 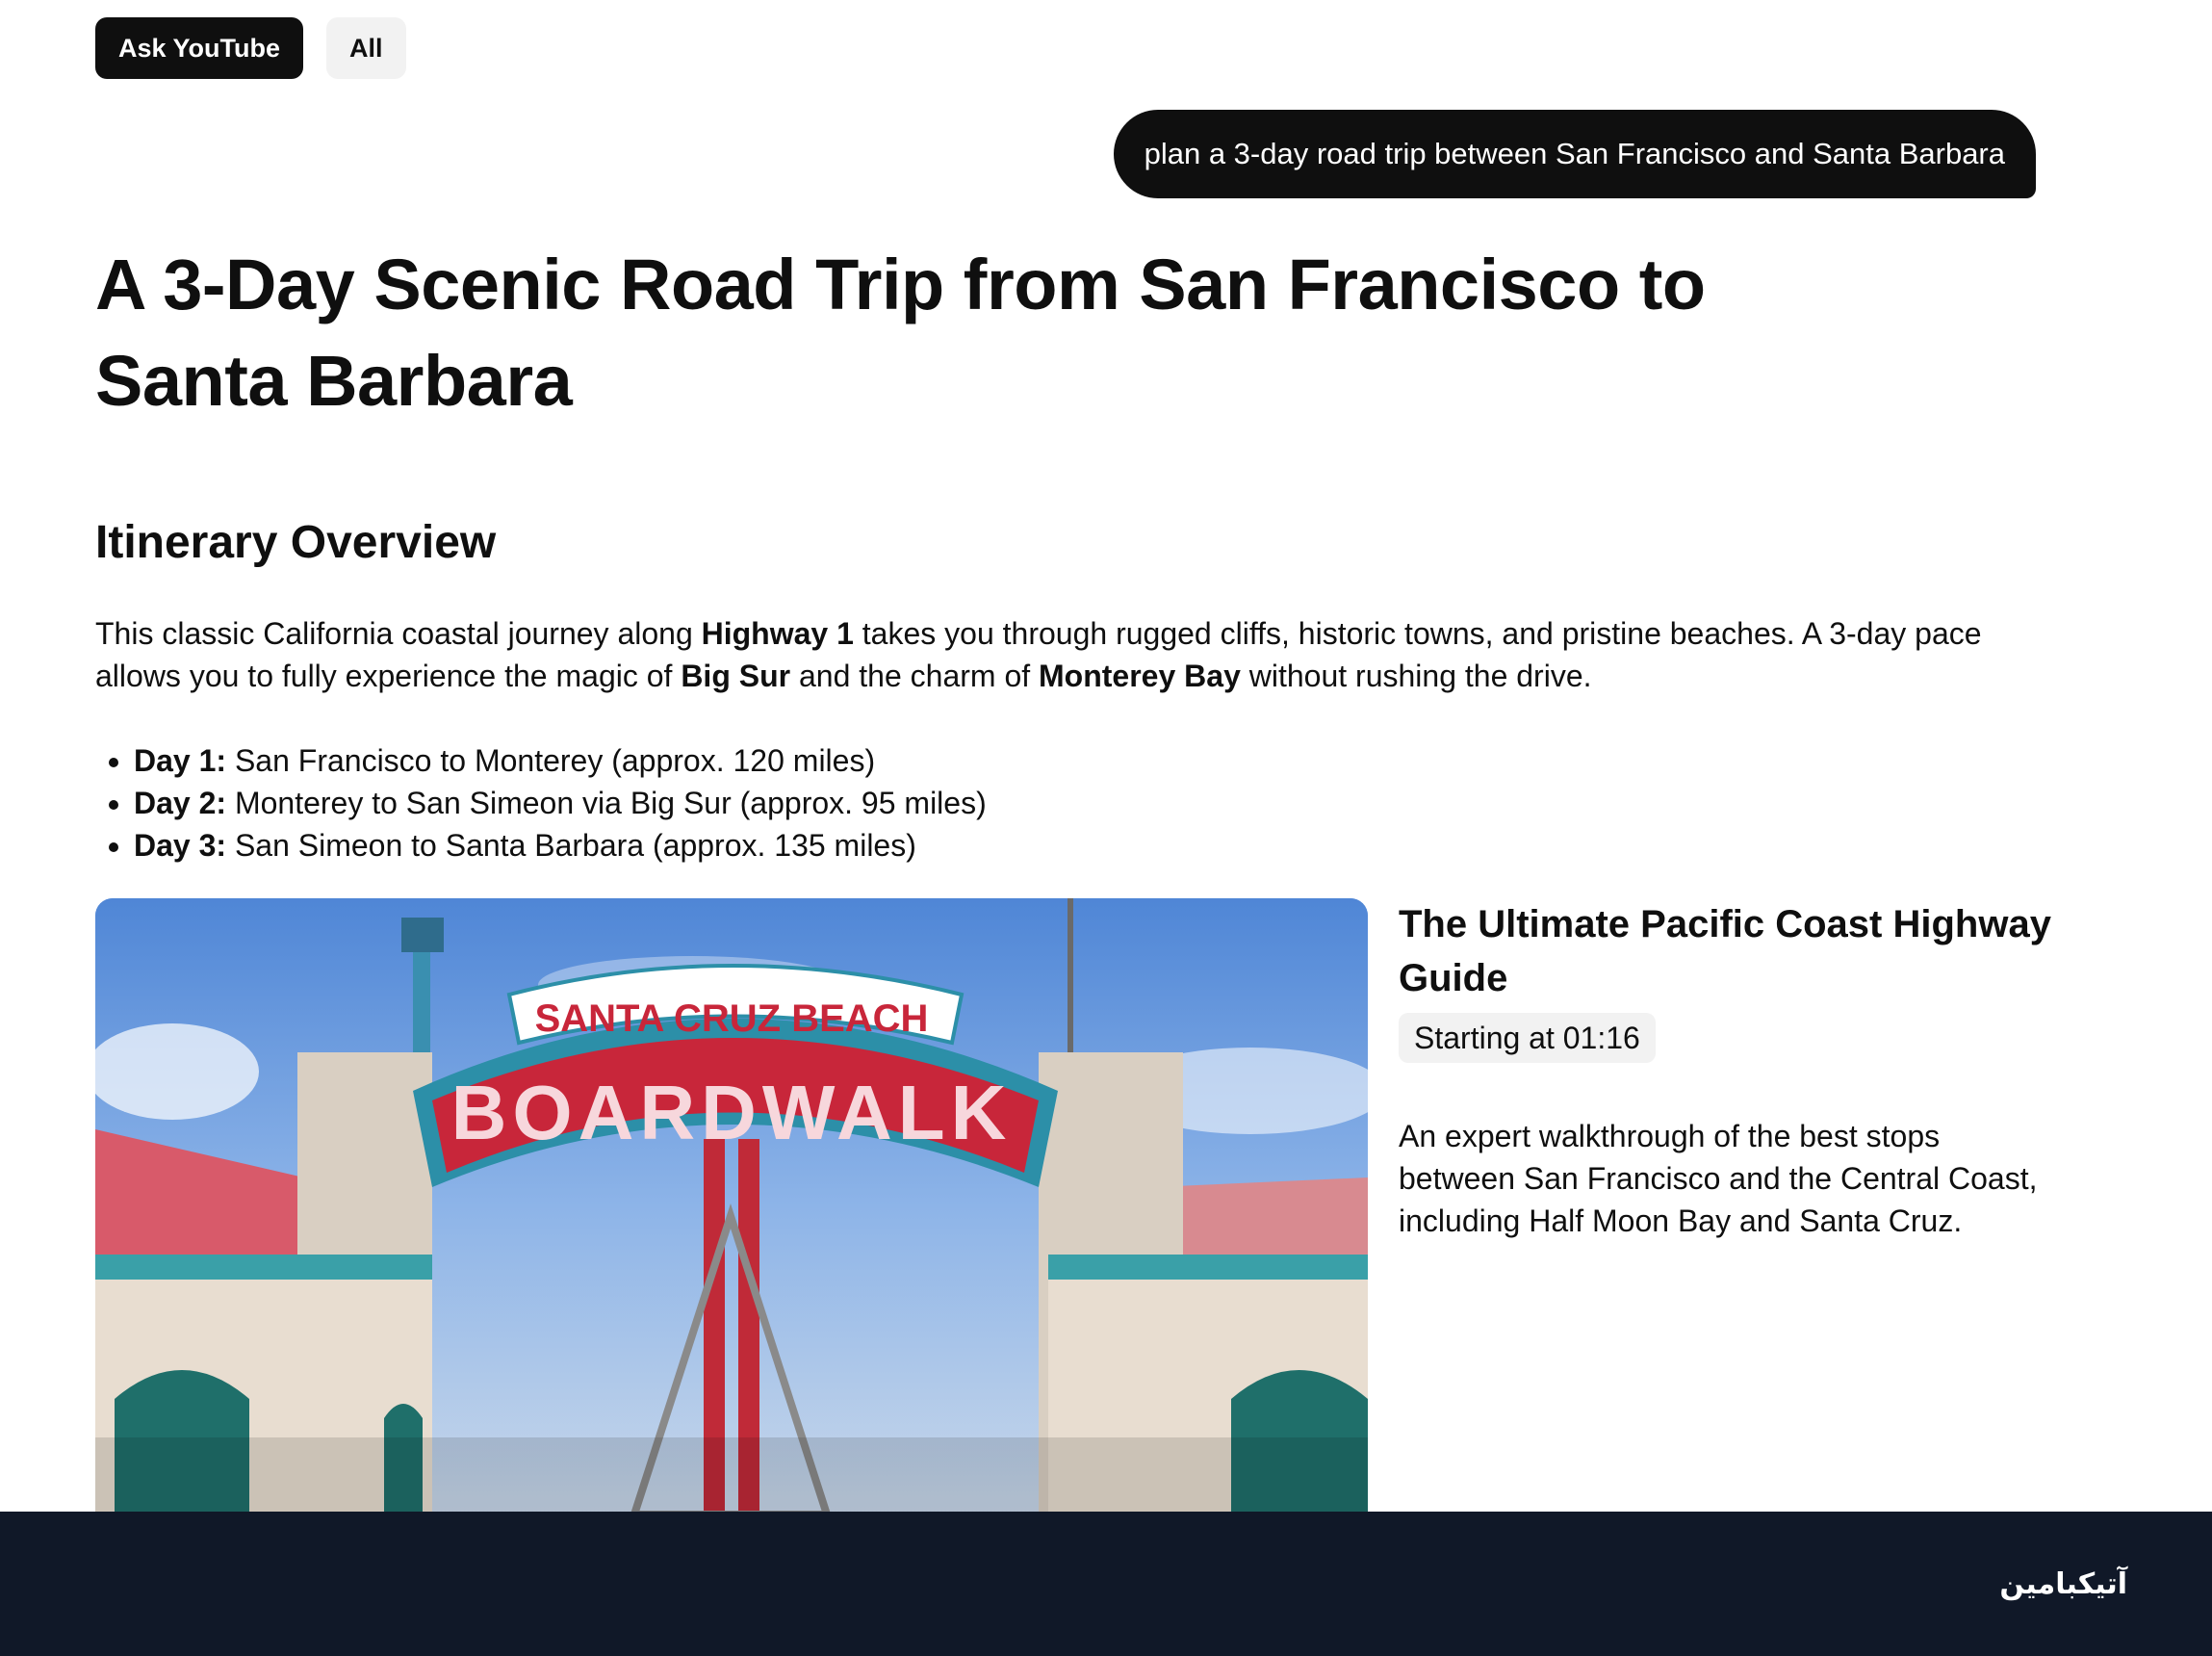 I want to click on timestamp-value: 01:16, so click(x=1601, y=1038).